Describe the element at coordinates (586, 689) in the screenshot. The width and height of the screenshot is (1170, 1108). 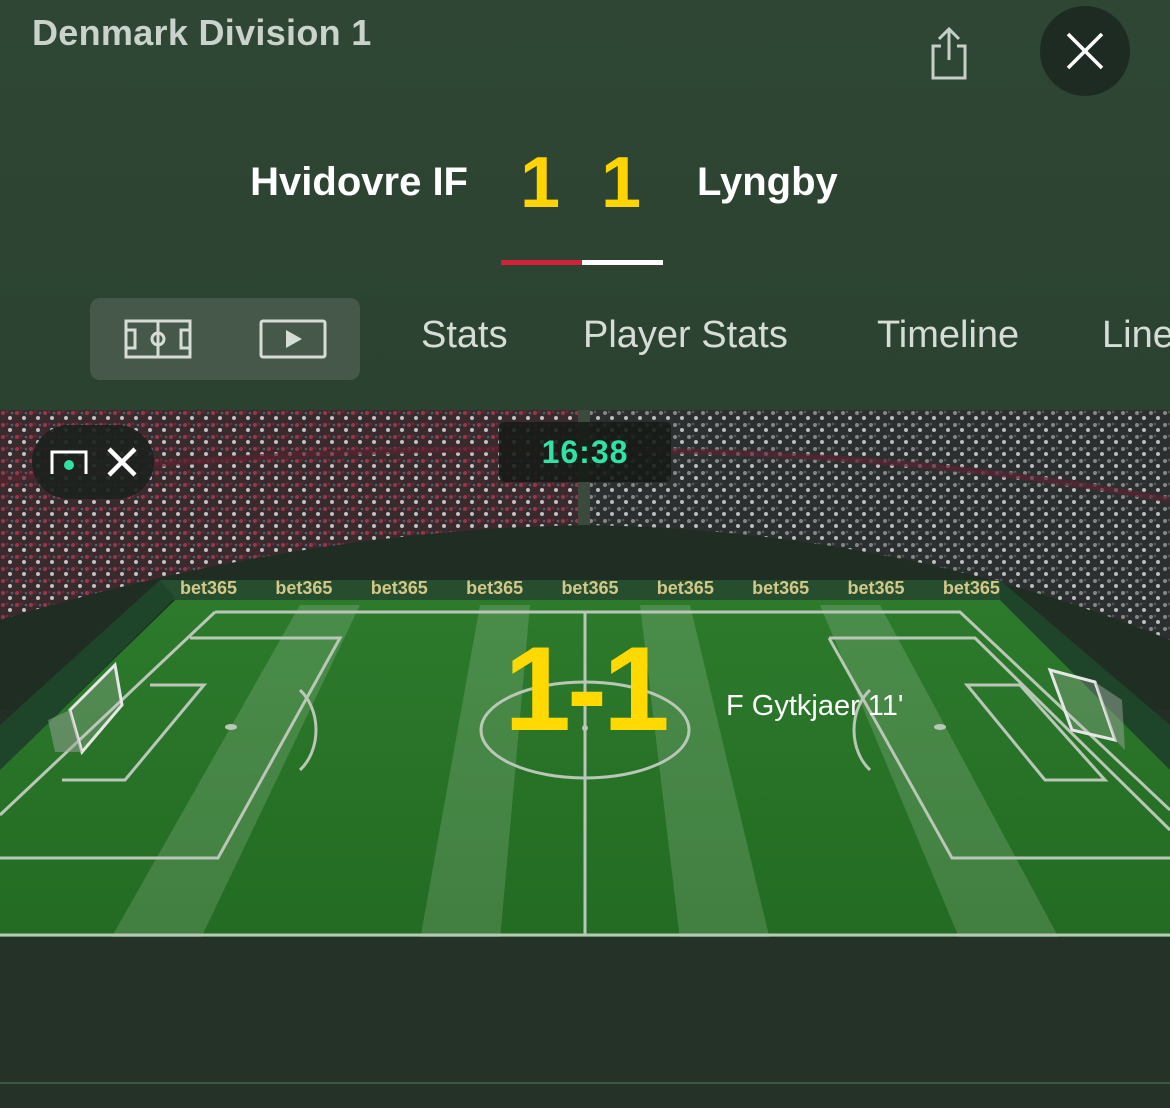
I see `goal-score-display: 1-1` at that location.